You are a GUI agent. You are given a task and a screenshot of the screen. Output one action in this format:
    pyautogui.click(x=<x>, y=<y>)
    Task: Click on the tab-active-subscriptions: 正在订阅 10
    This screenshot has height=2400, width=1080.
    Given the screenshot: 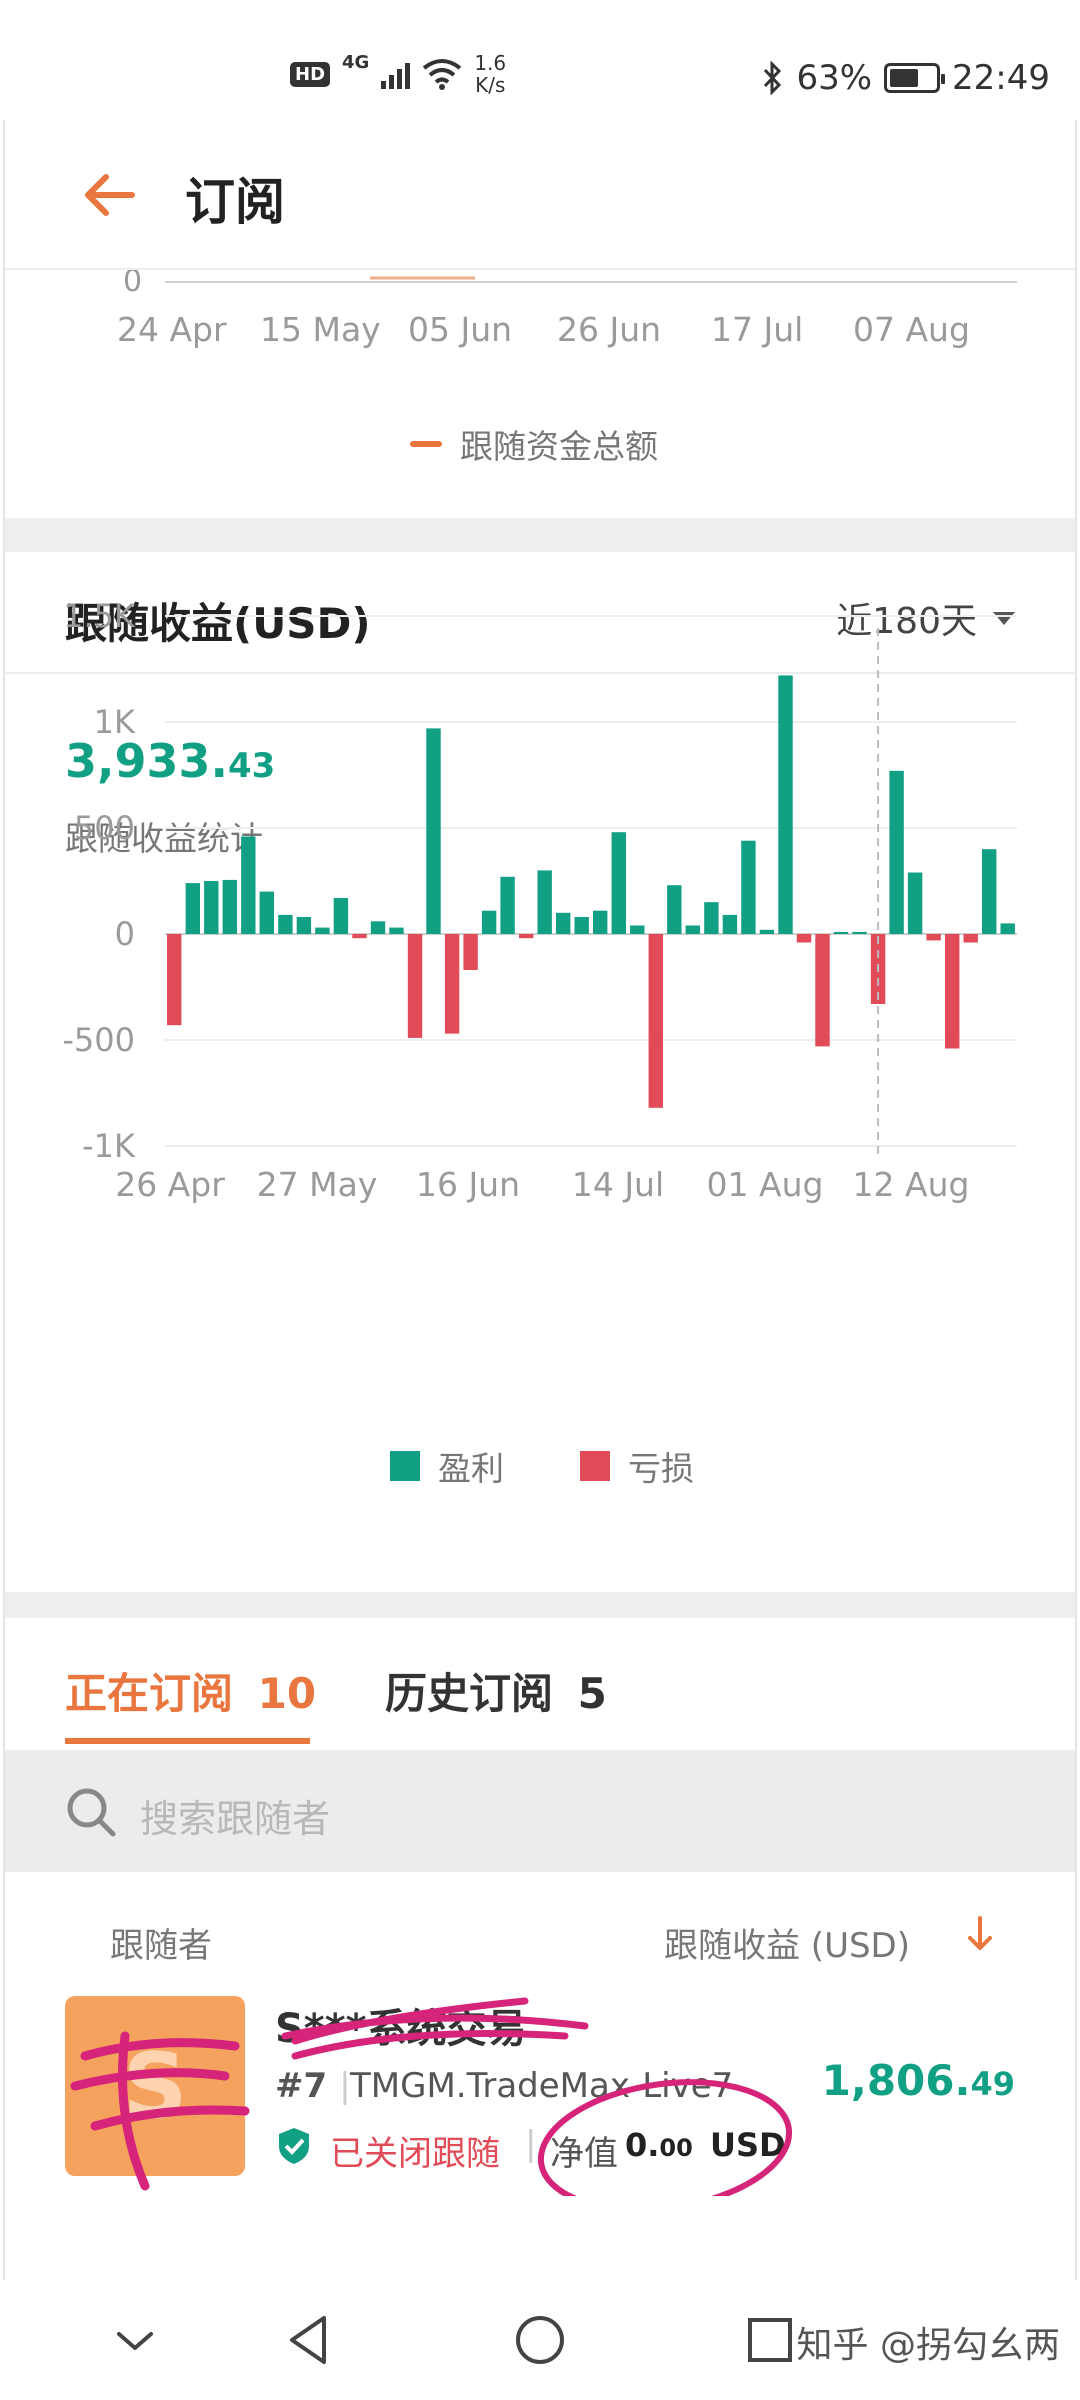 What is the action you would take?
    pyautogui.click(x=190, y=1690)
    